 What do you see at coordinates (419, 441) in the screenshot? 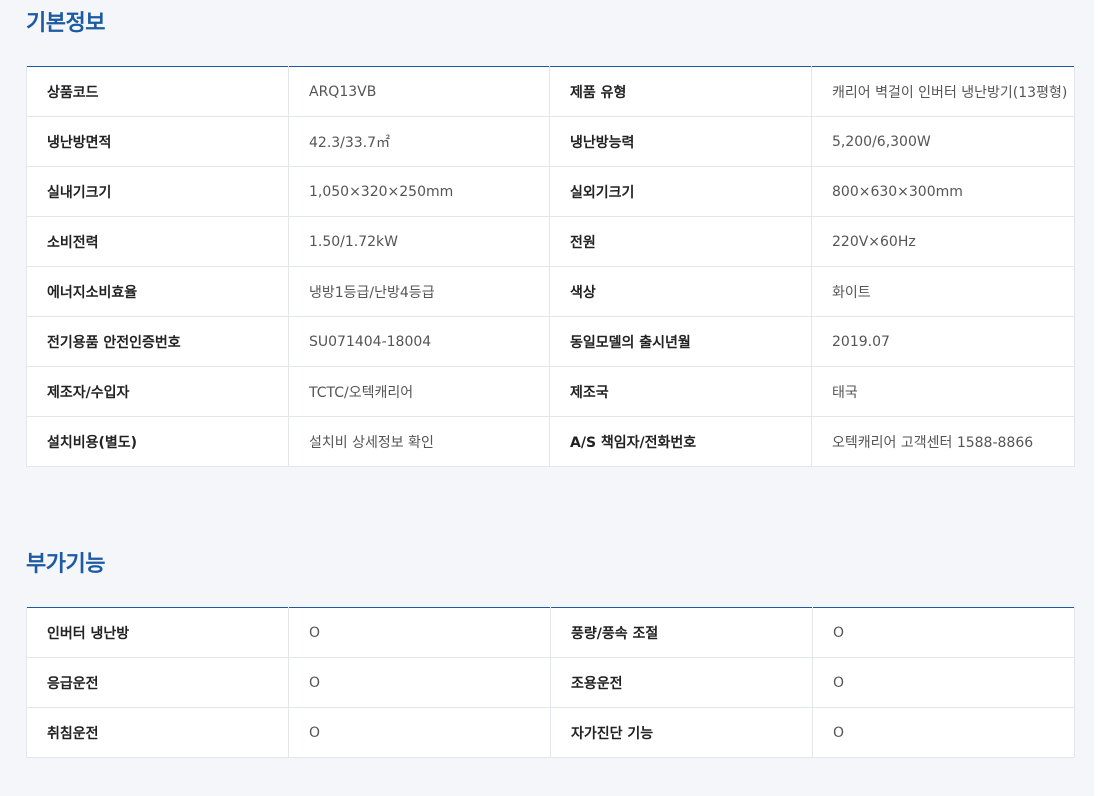
I see `spec-value: 설치비 상세정보 확인` at bounding box center [419, 441].